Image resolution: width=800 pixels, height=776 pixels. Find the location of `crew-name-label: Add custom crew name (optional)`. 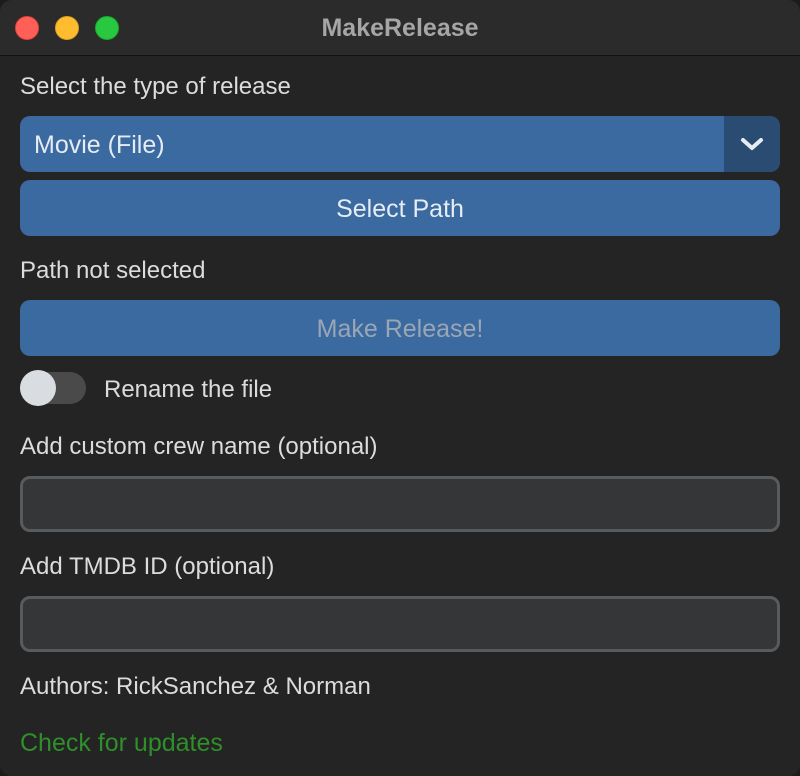

crew-name-label: Add custom crew name (optional) is located at coordinates (199, 446).